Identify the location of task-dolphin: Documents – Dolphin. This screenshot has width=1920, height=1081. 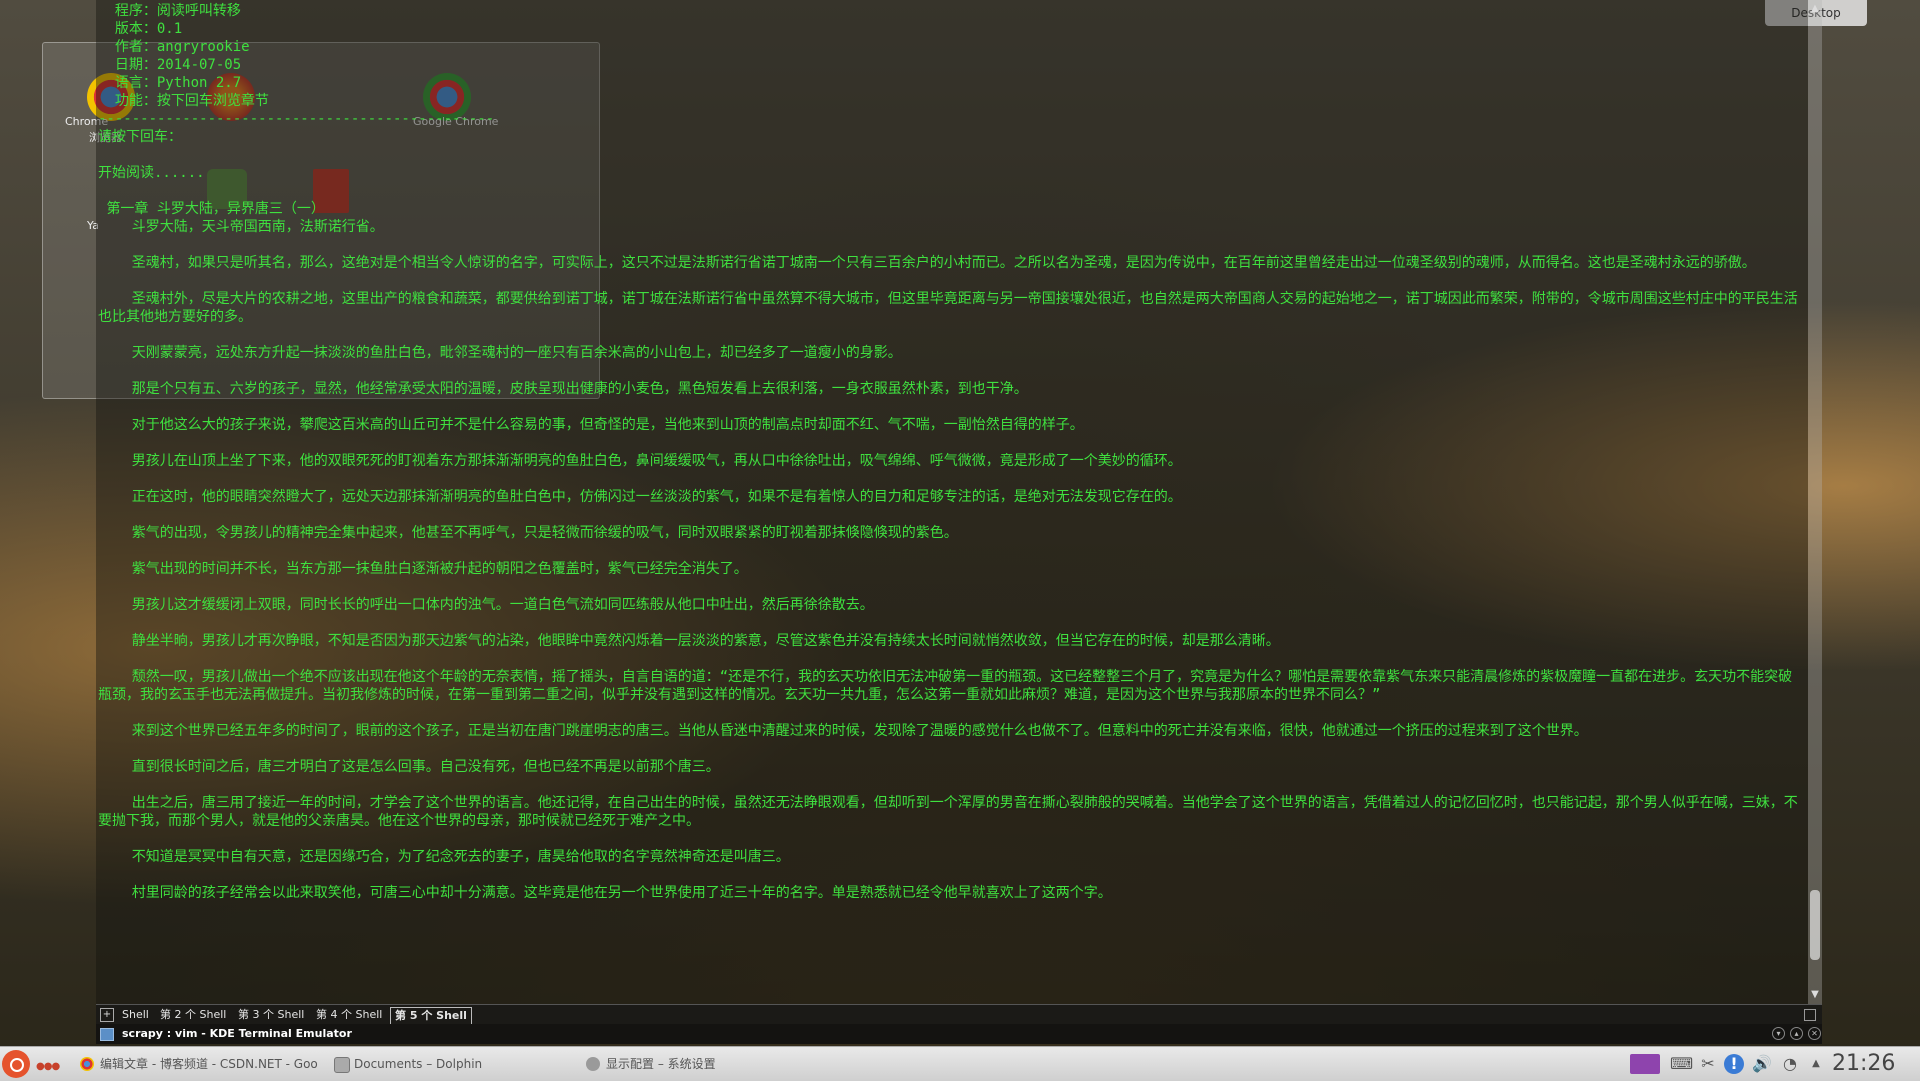
(439, 1064).